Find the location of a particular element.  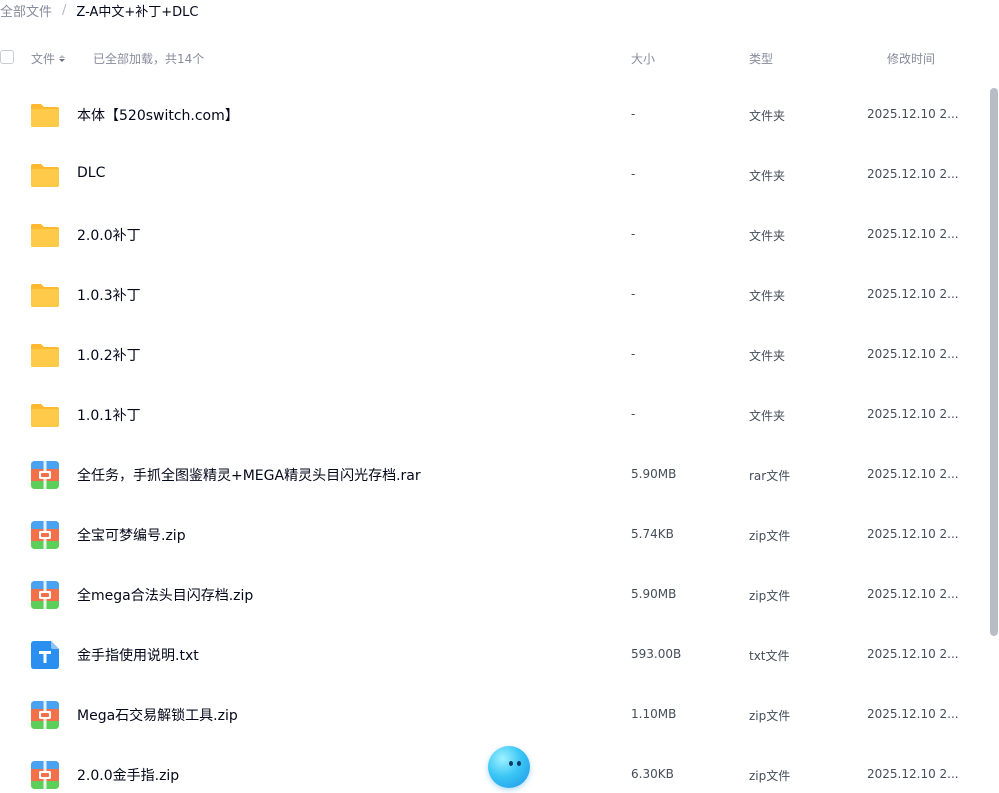

file-name-link: 2.0.0补丁 is located at coordinates (109, 235).